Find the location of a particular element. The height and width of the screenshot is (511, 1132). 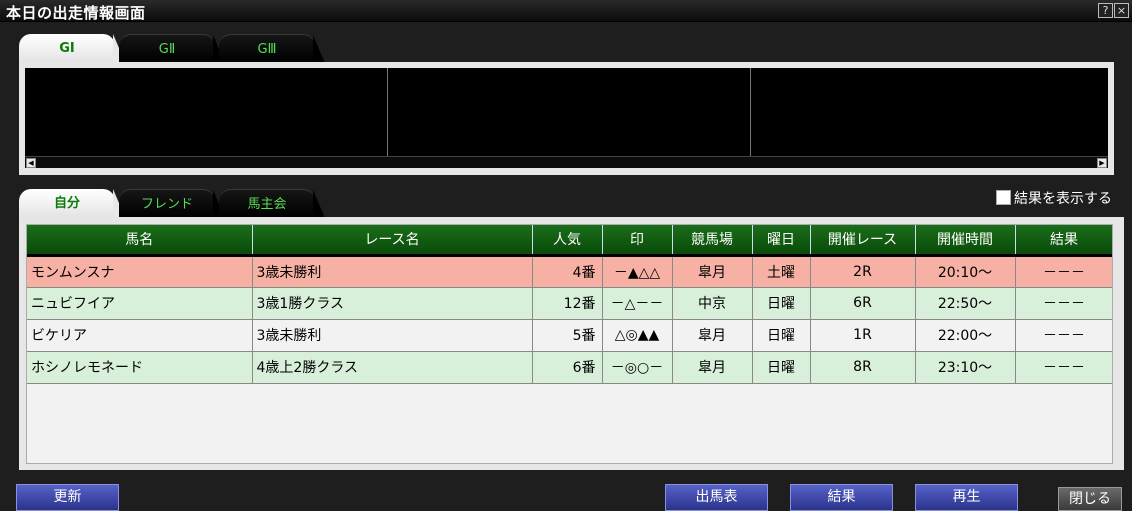

table-row: ビケリア 3歳未勝利 5番 △◎▲▲ 皐月 日曜 1R 22:00～ －－－ is located at coordinates (569, 335).